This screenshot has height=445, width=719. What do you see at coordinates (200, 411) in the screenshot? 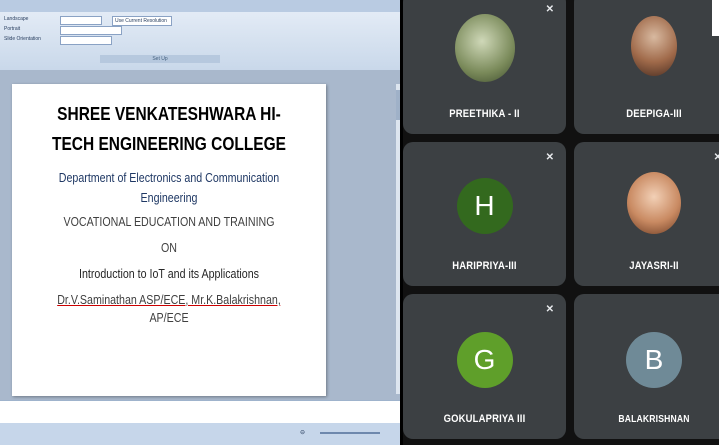
I see `notes-pane` at bounding box center [200, 411].